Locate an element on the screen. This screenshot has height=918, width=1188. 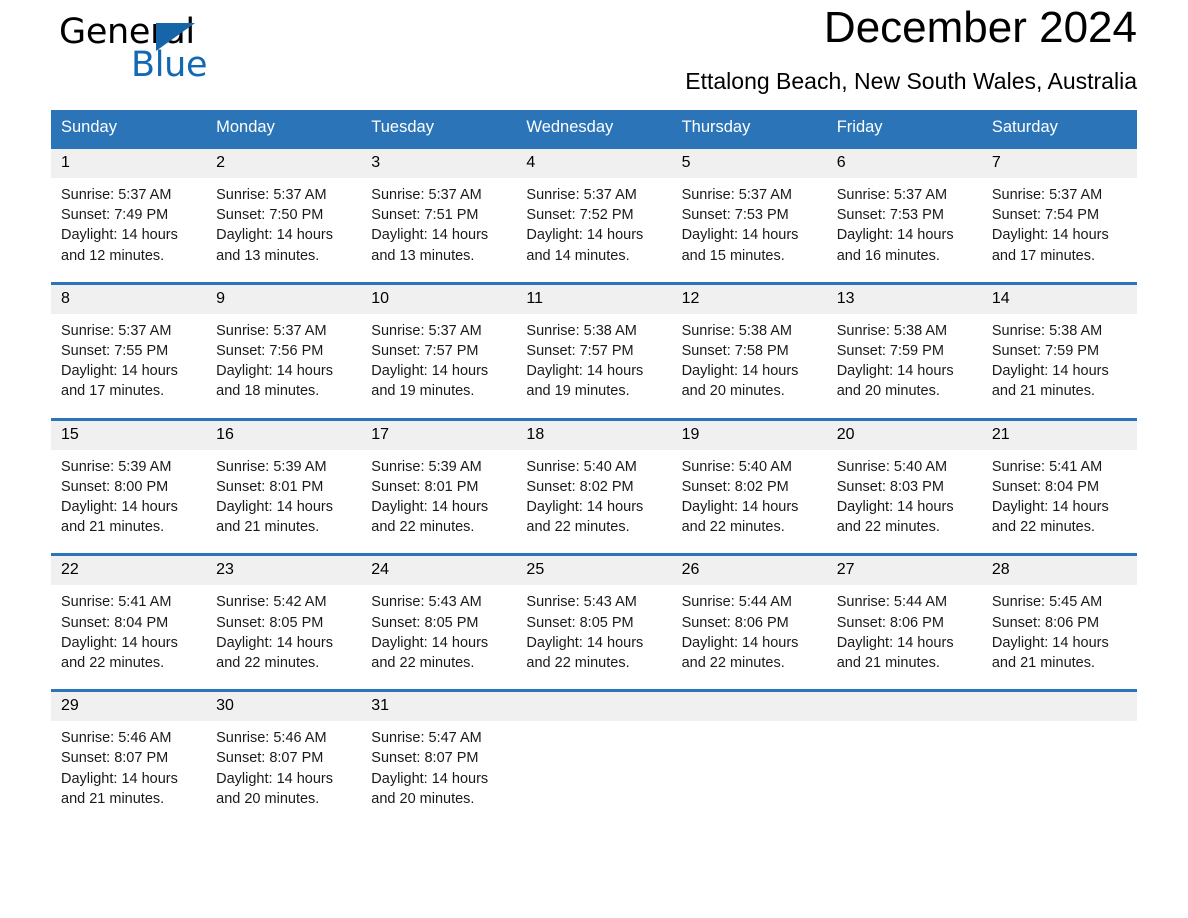
page-title: December 2024 is located at coordinates (980, 27).